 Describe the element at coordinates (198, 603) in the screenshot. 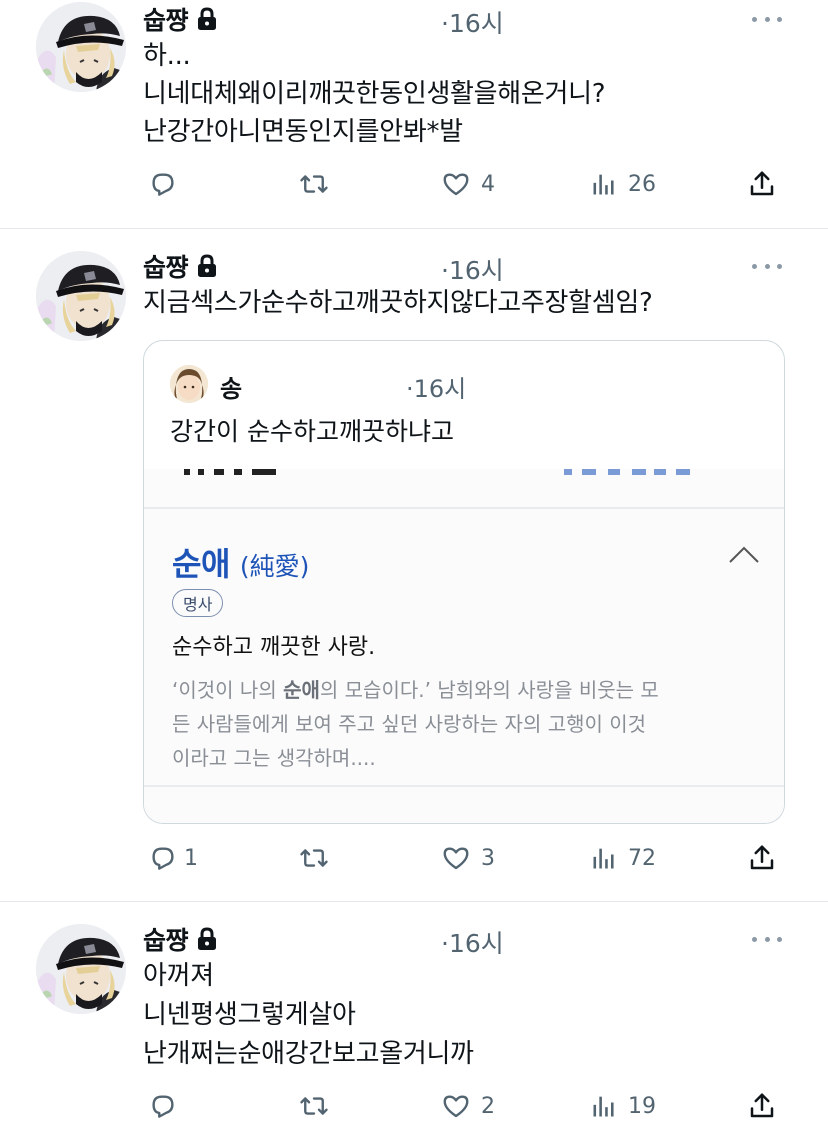

I see `part-of-speech-badge: 명사` at that location.